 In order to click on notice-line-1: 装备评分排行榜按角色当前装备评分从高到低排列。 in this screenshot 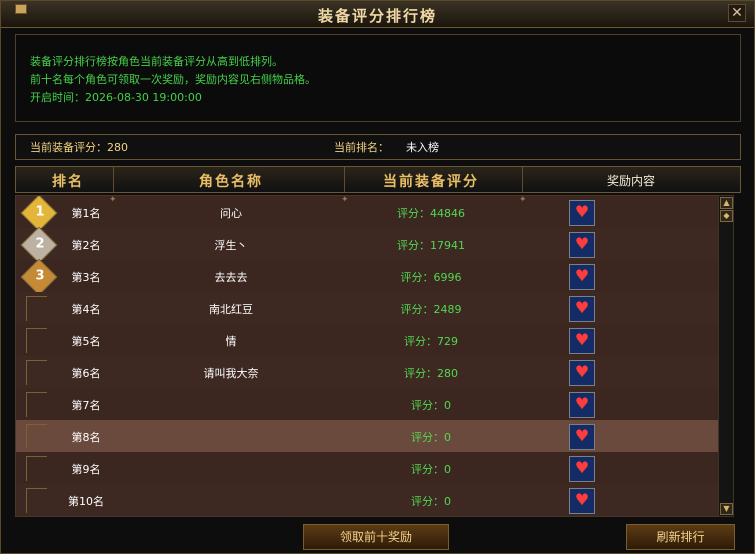, I will do `click(156, 61)`.